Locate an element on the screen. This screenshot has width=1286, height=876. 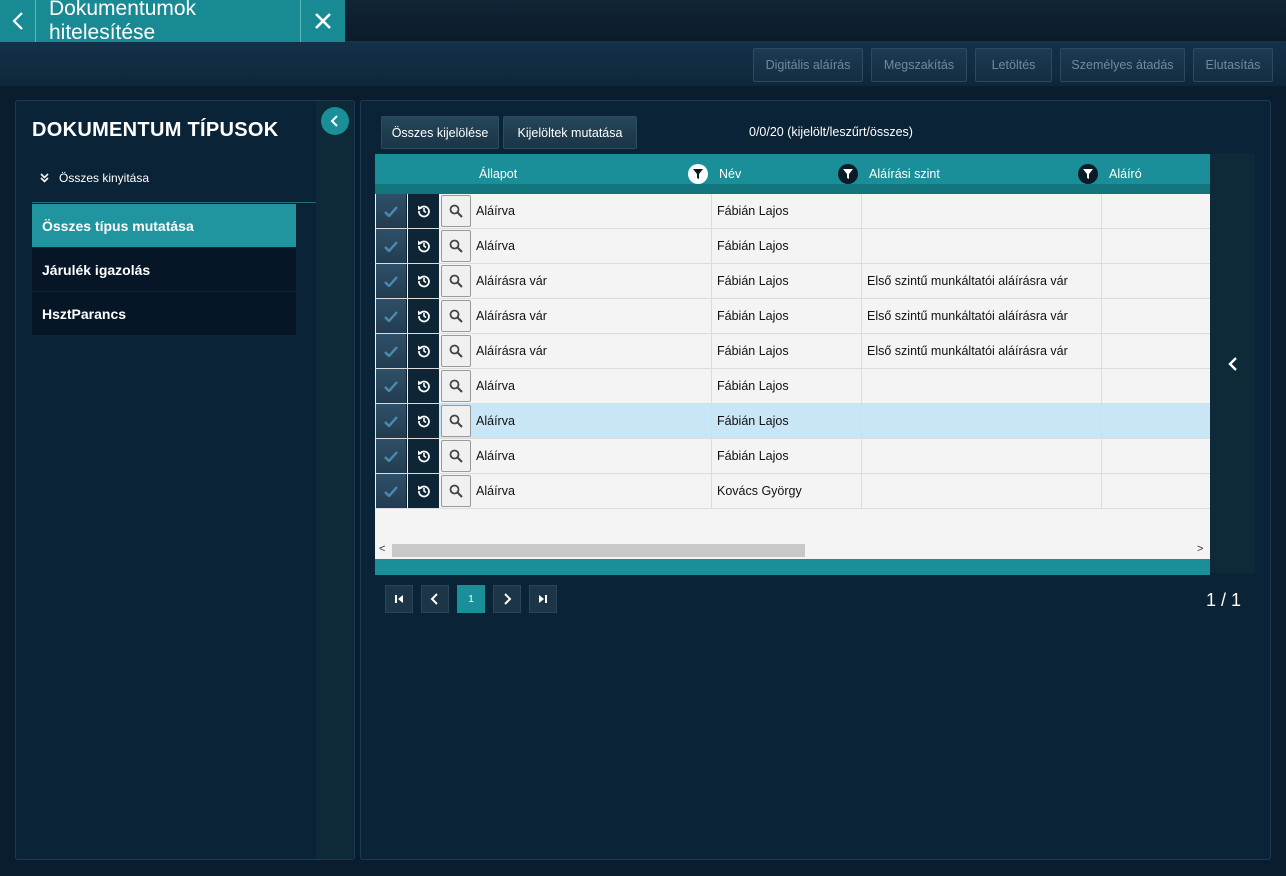
details-expander is located at coordinates (1232, 363).